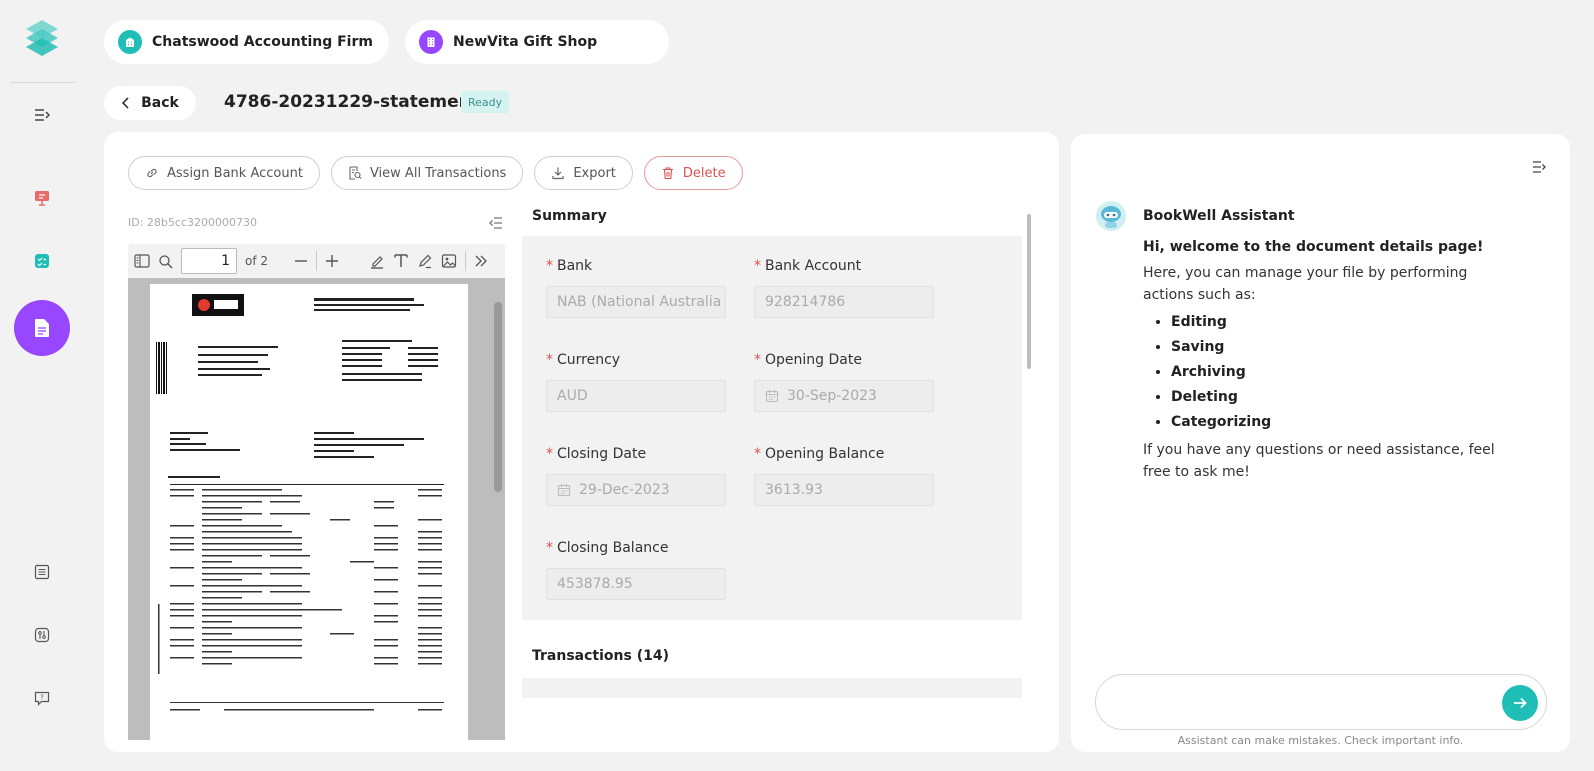  What do you see at coordinates (425, 261) in the screenshot?
I see `draw-icon` at bounding box center [425, 261].